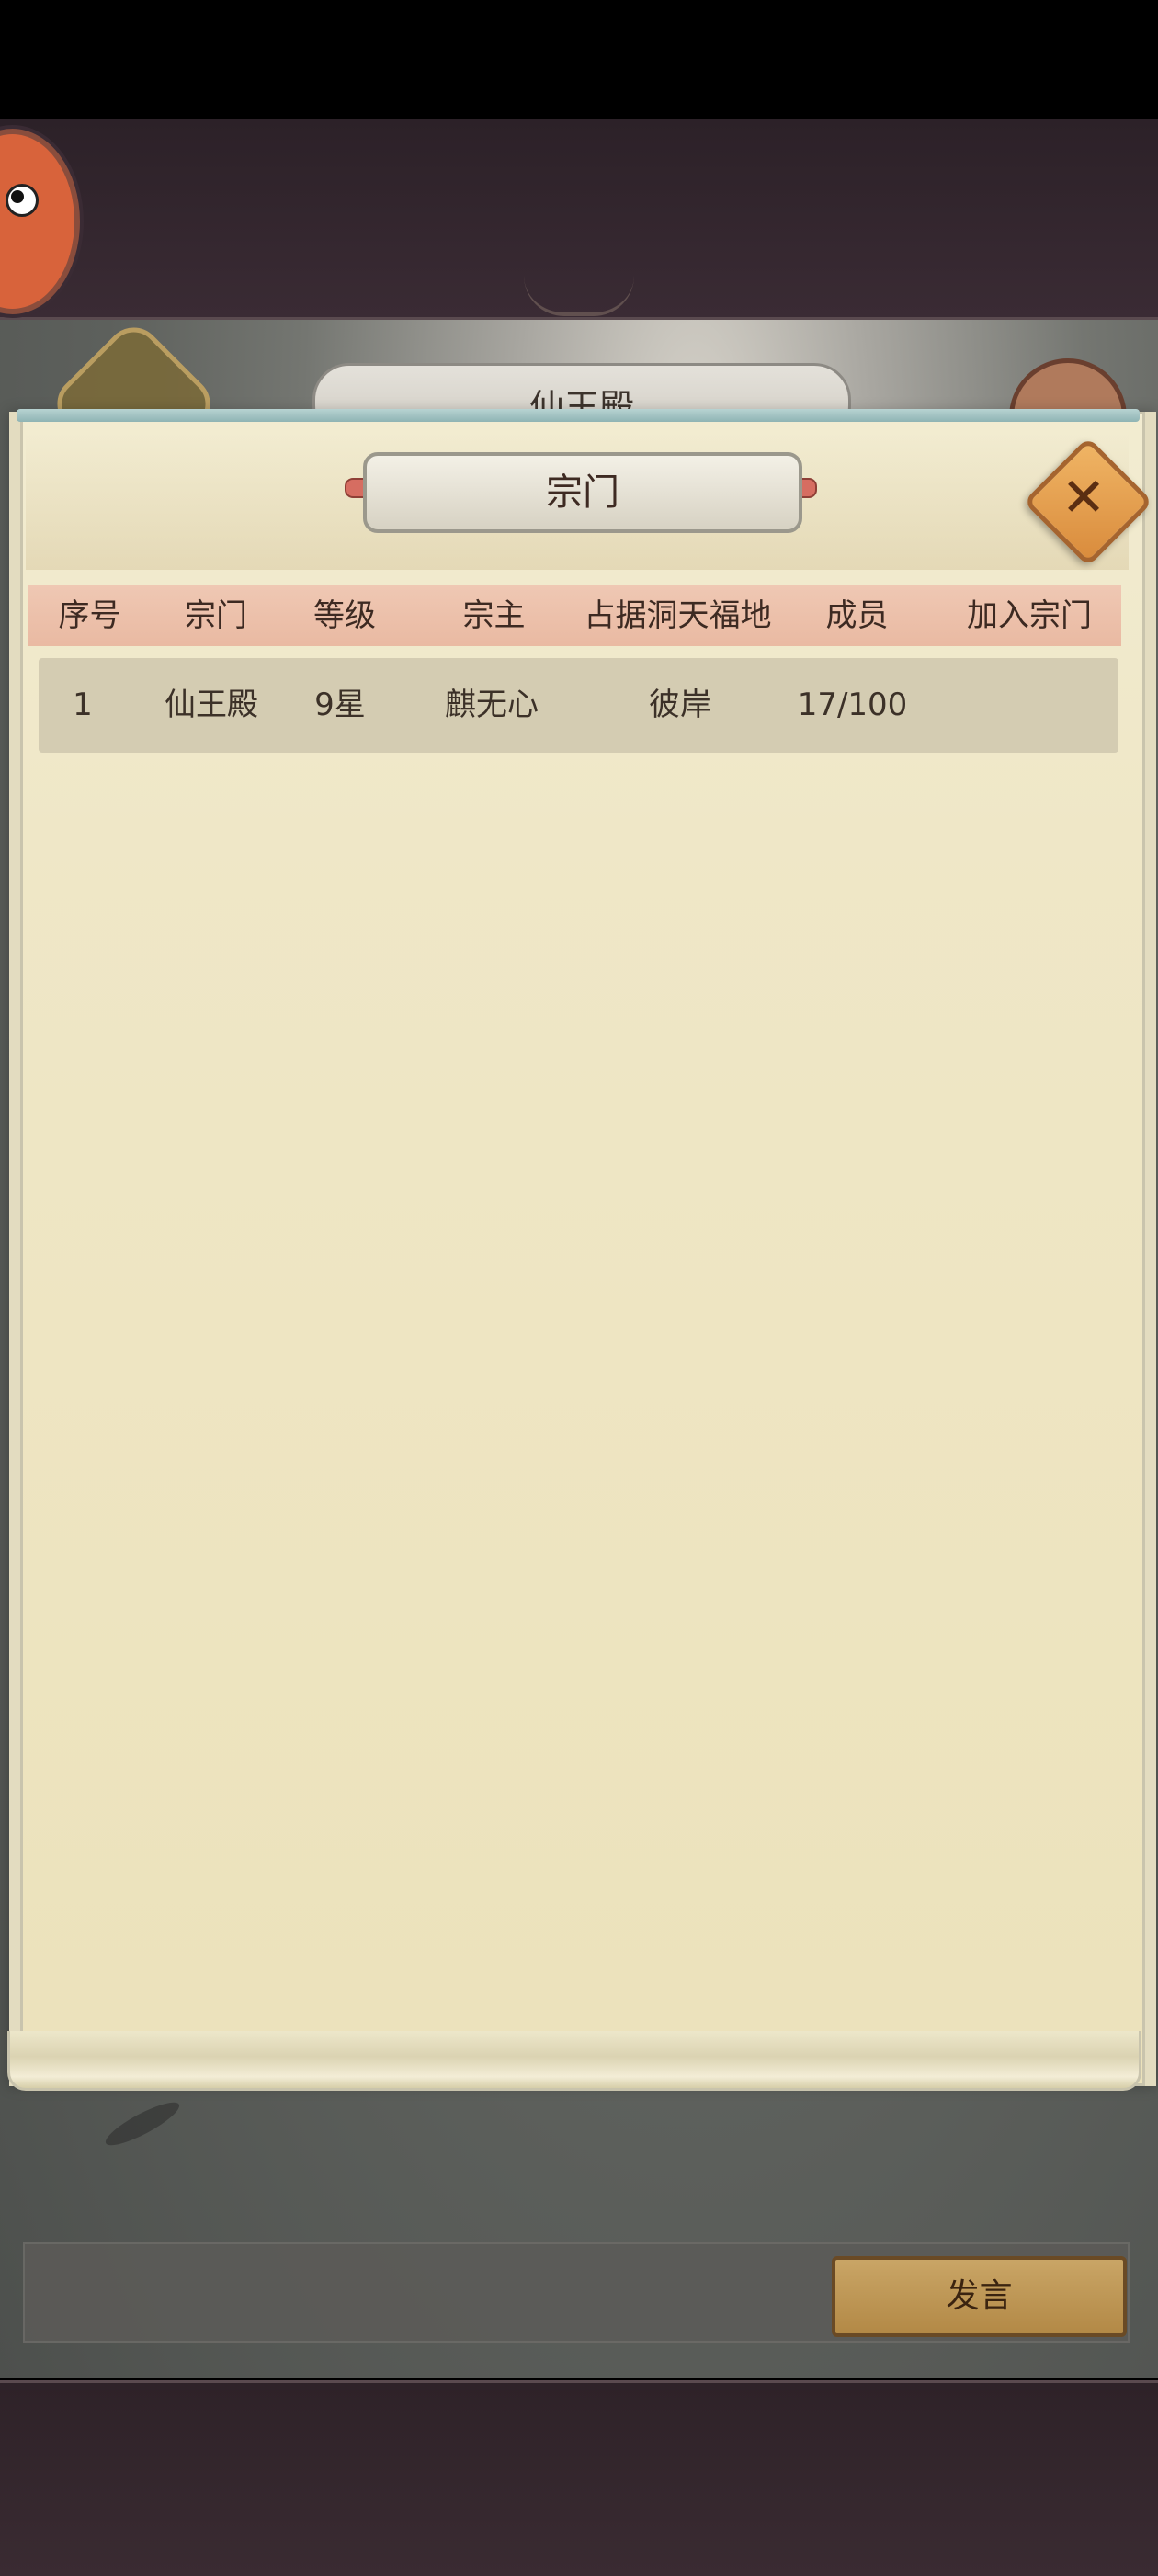 The image size is (1158, 2576). I want to click on close-icon: ✕, so click(1083, 498).